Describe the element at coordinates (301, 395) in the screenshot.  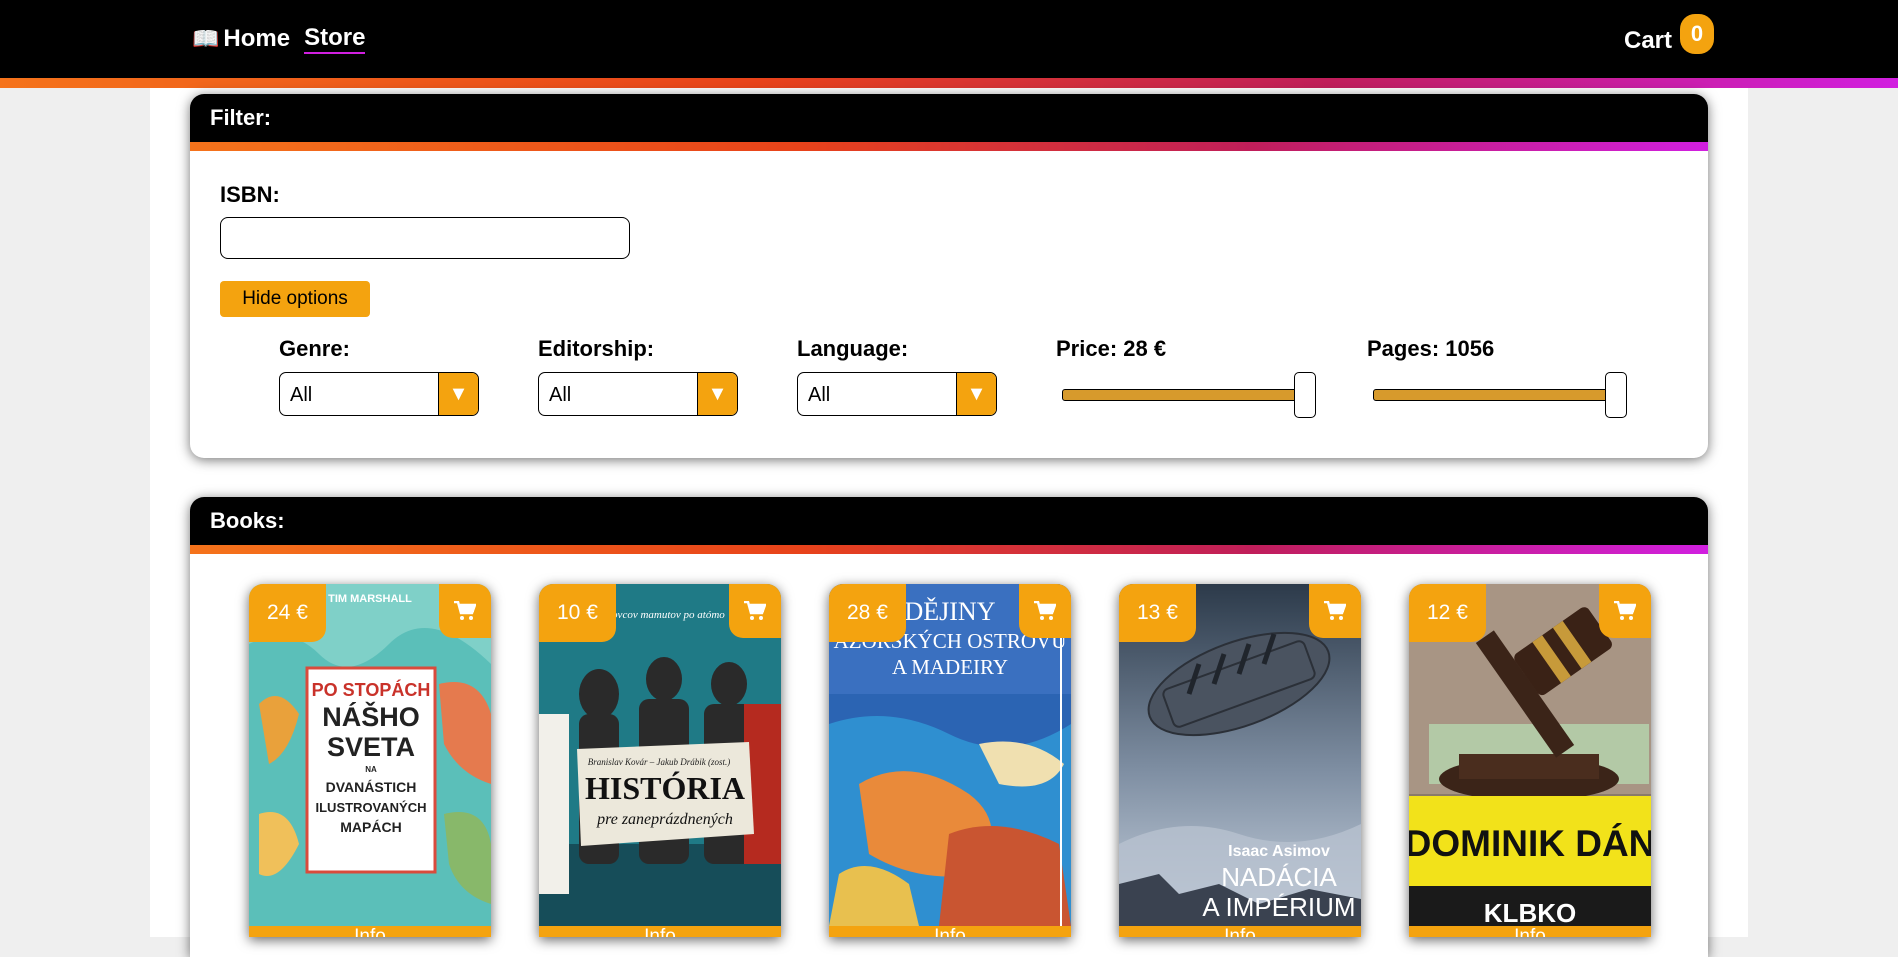
I see `genre-select-value: All` at that location.